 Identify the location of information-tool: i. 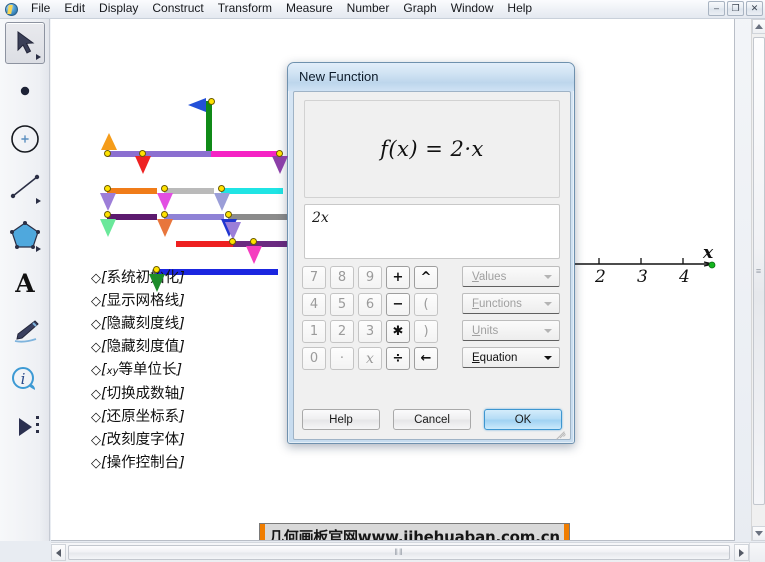
(25, 379).